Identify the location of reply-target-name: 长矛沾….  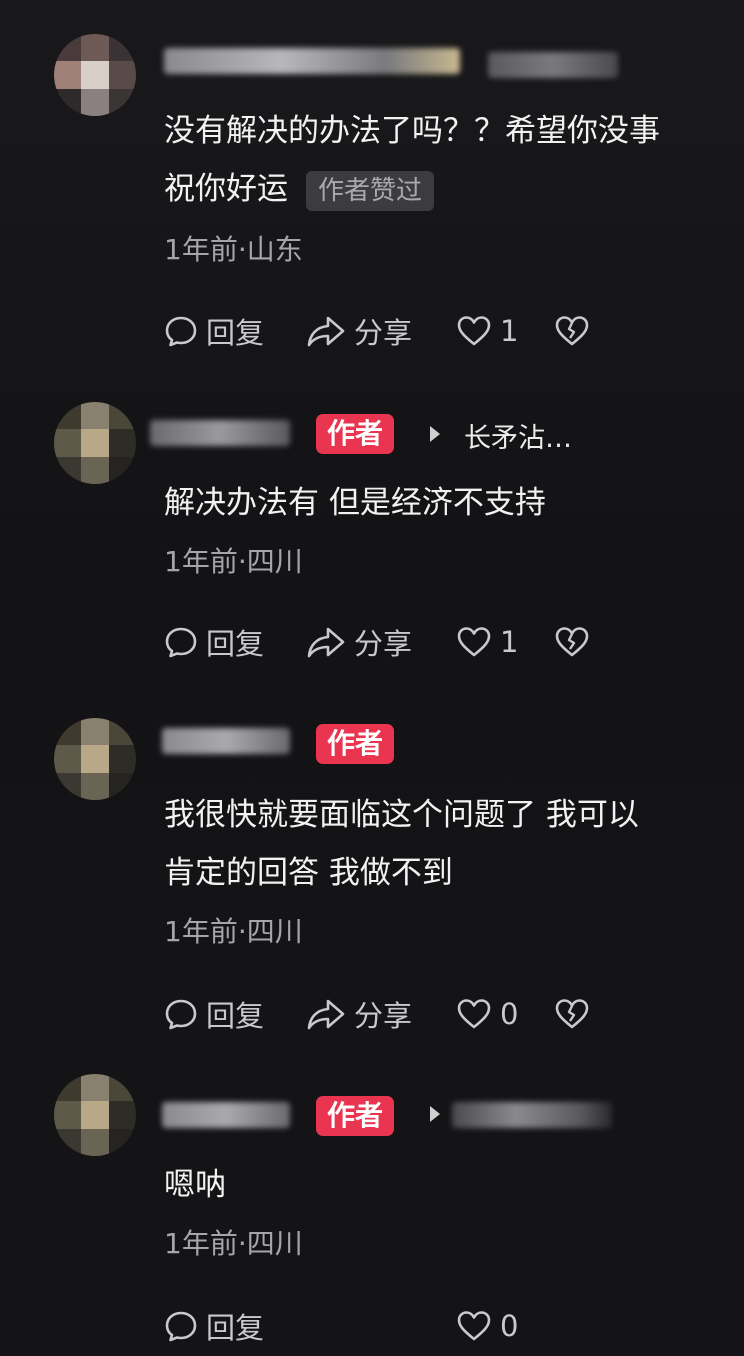
(518, 435).